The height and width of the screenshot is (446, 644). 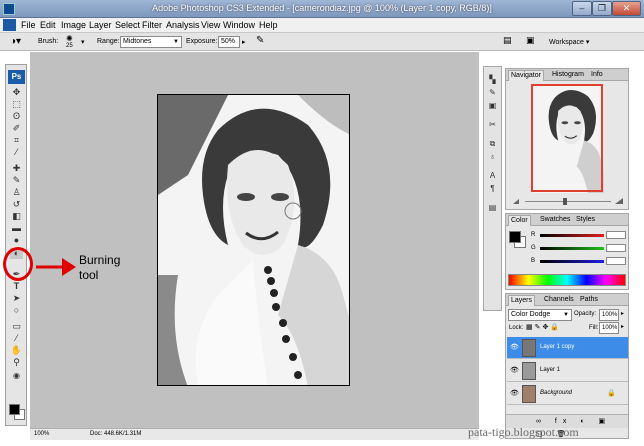 I want to click on chevron-down-icon: ▼, so click(x=566, y=315).